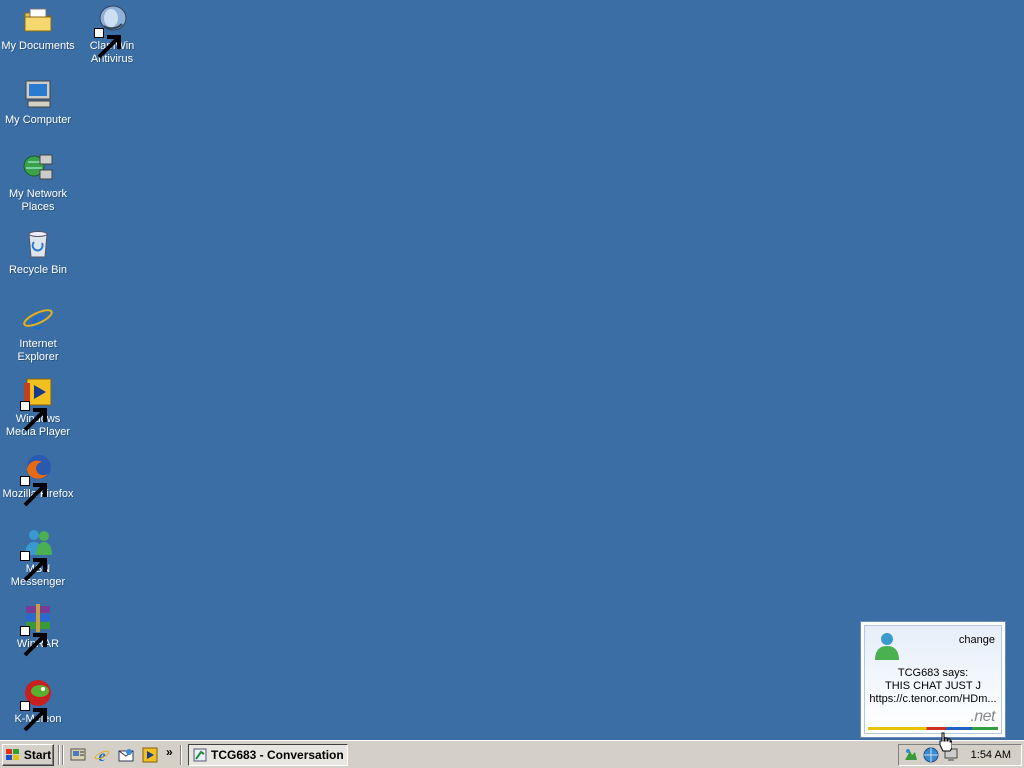 This screenshot has height=768, width=1024. I want to click on desktop-icon-recycle-bin: Recycle Bin, so click(38, 252).